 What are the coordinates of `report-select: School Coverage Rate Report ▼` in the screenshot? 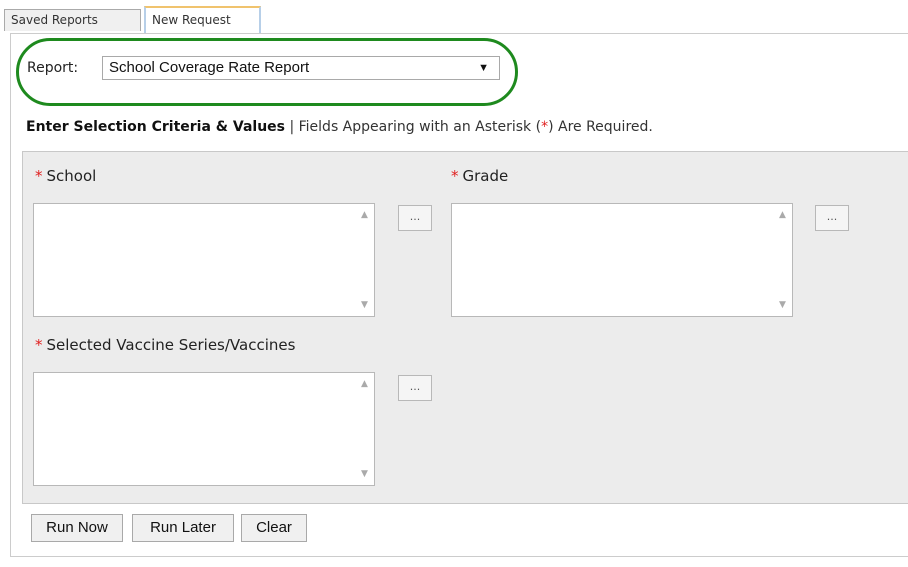 It's located at (301, 68).